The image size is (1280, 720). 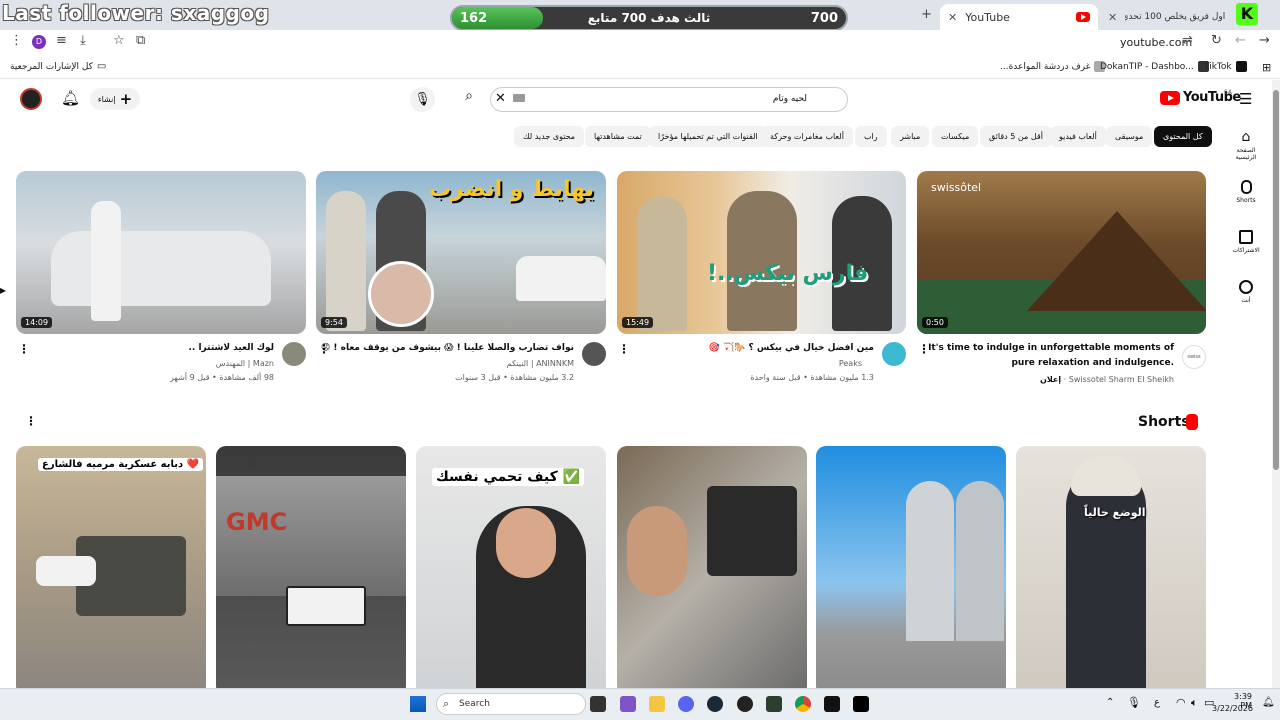 I want to click on chip-all: كل المحتوى, so click(x=1183, y=136).